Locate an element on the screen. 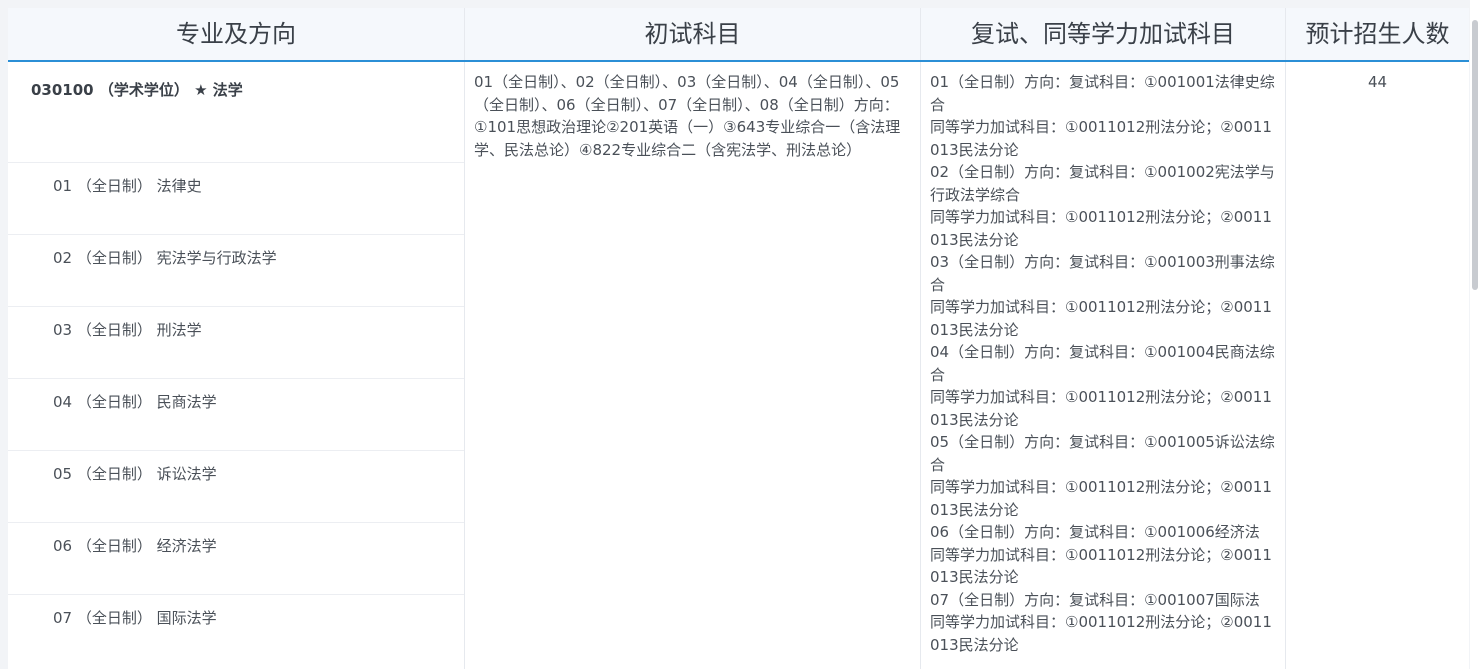 This screenshot has height=669, width=1479. direction-row: 01 （全日制） 法律史 is located at coordinates (236, 199).